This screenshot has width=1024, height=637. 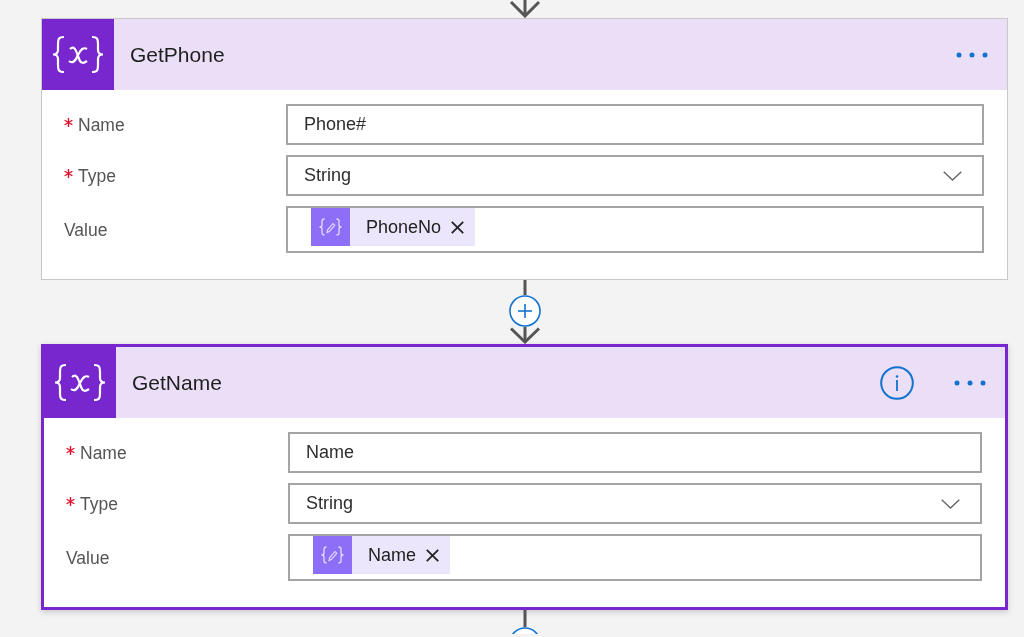 I want to click on card-header: GetName, so click(x=524, y=382).